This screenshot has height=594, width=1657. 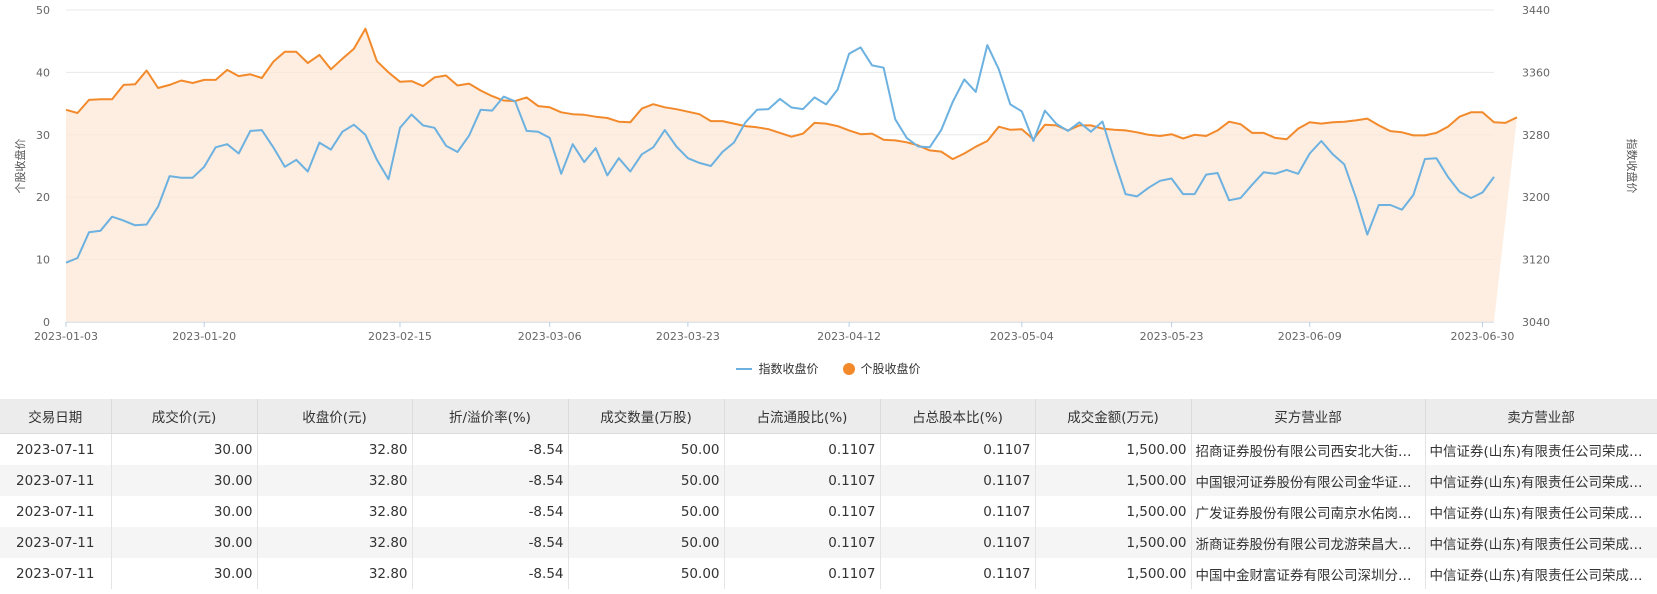 What do you see at coordinates (56, 416) in the screenshot?
I see `header-date: 交易日期` at bounding box center [56, 416].